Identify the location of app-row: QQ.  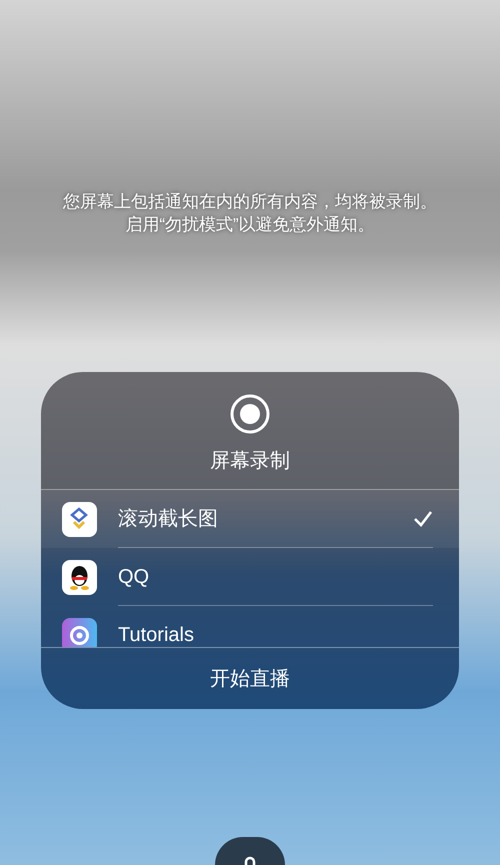
(250, 577).